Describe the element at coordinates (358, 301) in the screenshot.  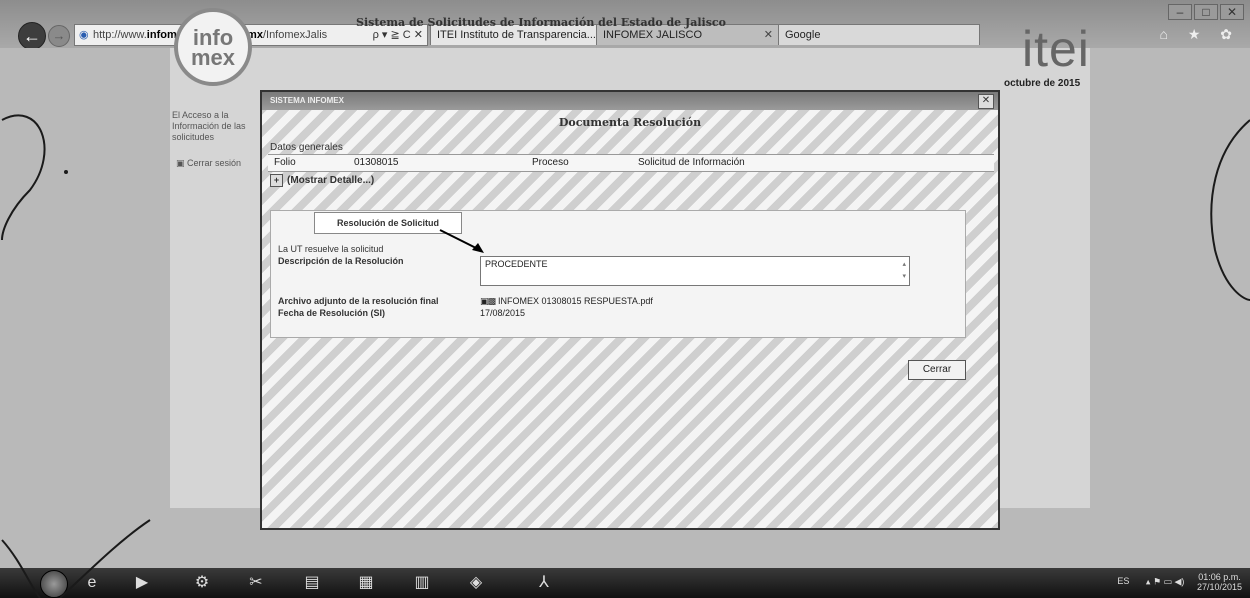
I see `attachment-label: Archivo adjunto de la resolución final` at that location.